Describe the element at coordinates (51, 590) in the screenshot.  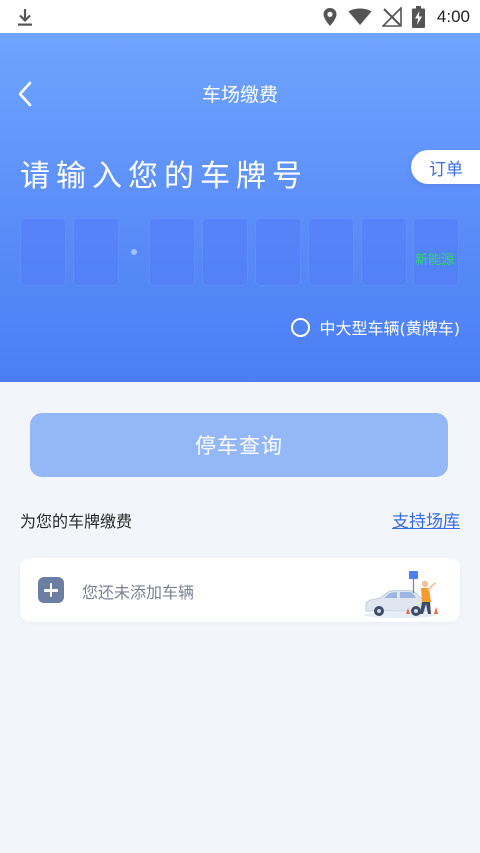
I see `add-icon` at that location.